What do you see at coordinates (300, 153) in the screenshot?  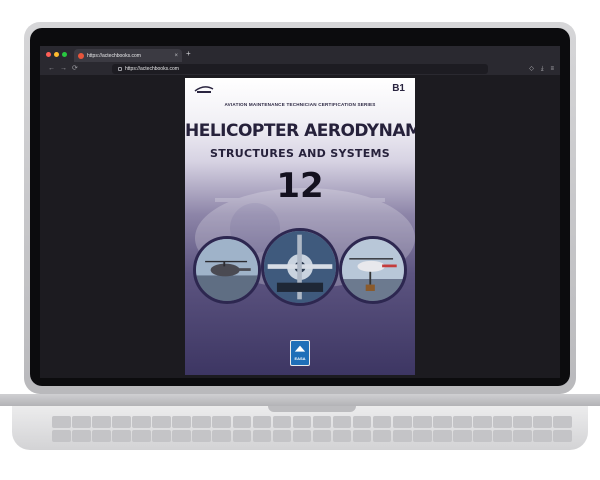 I see `book-subtitle: STRUCTURES AND SYSTEMS` at bounding box center [300, 153].